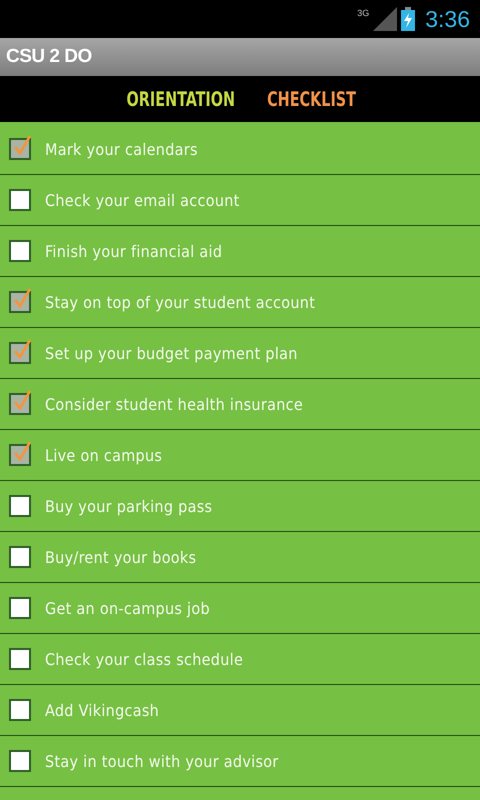 The height and width of the screenshot is (800, 480). Describe the element at coordinates (385, 19) in the screenshot. I see `signal-icon` at that location.